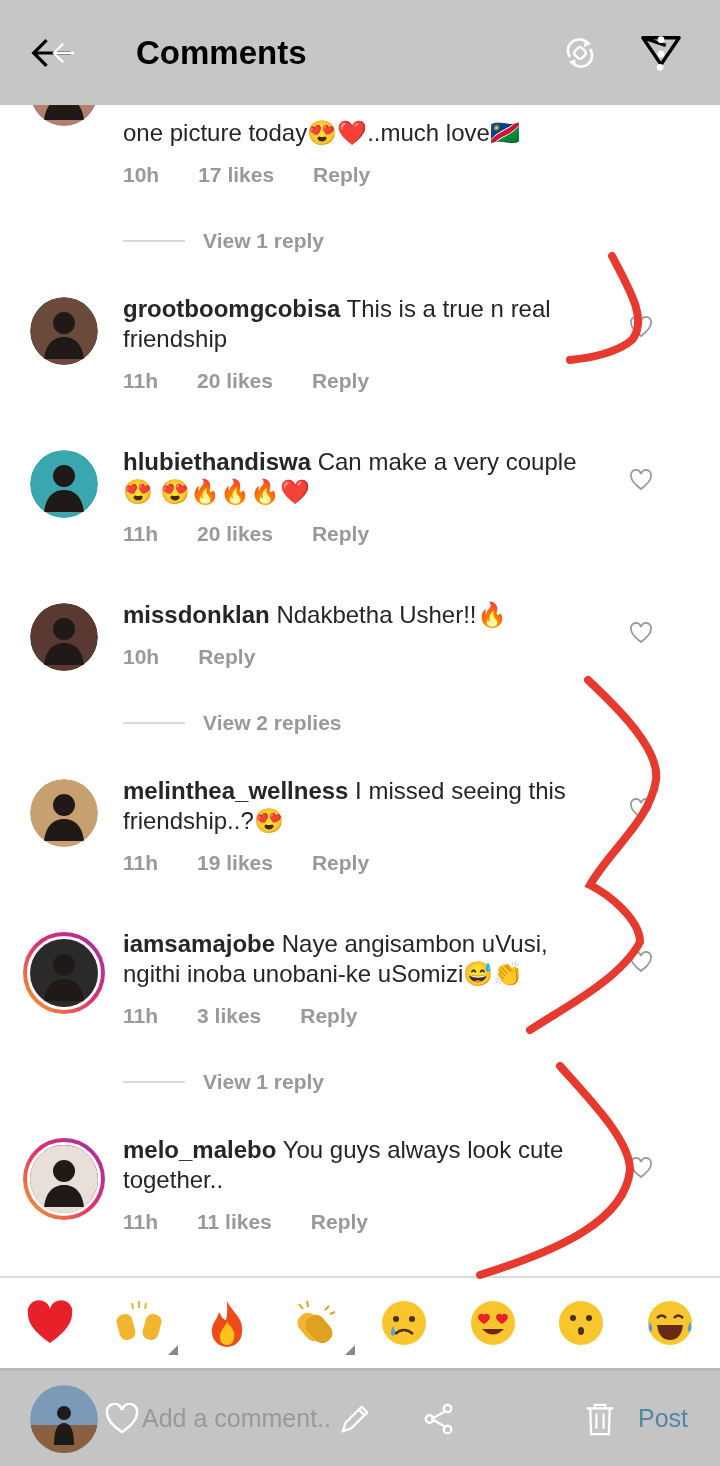 The image size is (720, 1466). Describe the element at coordinates (229, 1016) in the screenshot. I see `likes-count: 3 likes` at that location.